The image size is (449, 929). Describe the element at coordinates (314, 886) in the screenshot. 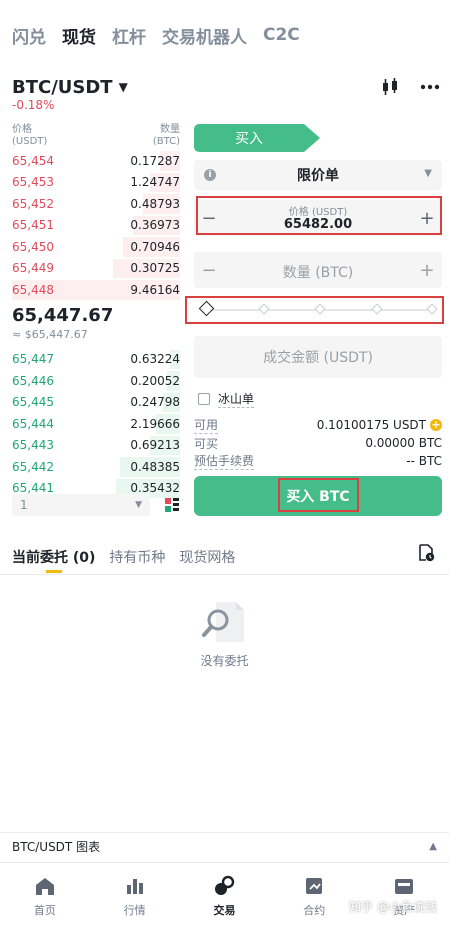

I see `futures-icon` at that location.